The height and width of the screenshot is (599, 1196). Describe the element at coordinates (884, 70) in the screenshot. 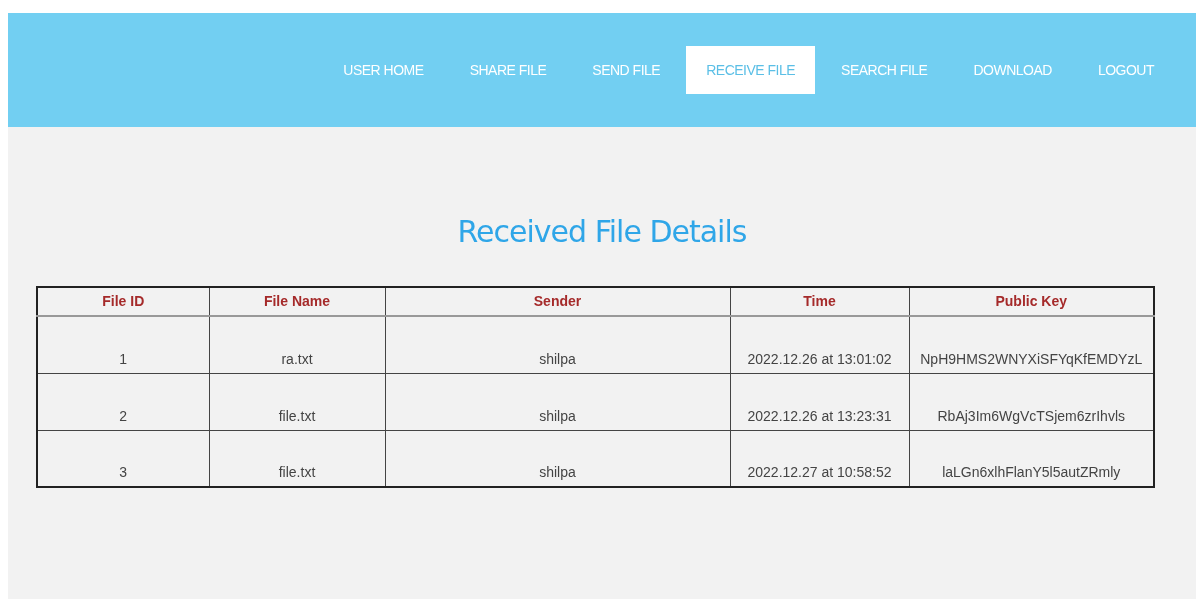

I see `nav-link: SEARCH FILE` at that location.